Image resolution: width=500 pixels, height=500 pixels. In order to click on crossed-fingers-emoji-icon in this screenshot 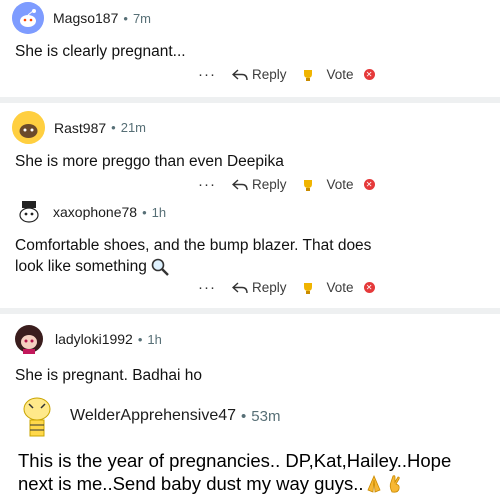, I will do `click(394, 483)`.